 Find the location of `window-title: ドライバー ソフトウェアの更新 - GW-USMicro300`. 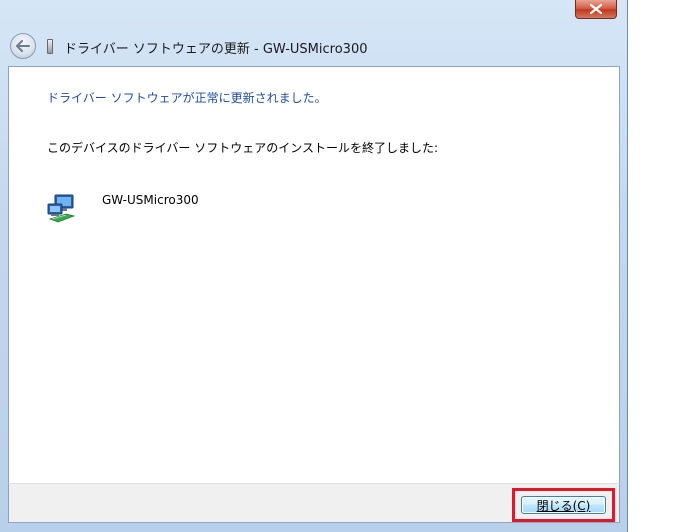

window-title: ドライバー ソフトウェアの更新 - GW-USMicro300 is located at coordinates (216, 49).